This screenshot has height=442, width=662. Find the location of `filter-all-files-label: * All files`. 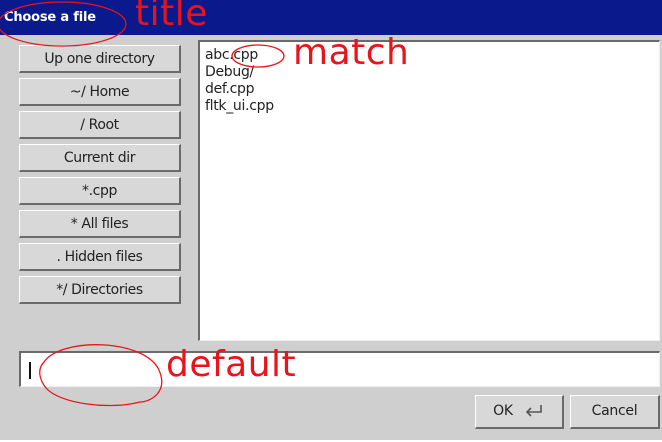

filter-all-files-label: * All files is located at coordinates (99, 224).